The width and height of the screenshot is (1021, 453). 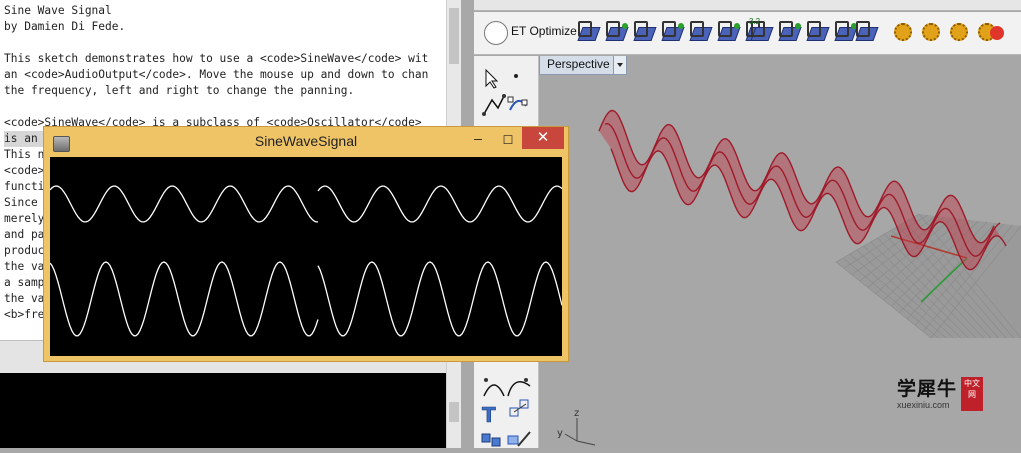 I want to click on ribbon-label: ET Optimize, so click(x=544, y=31).